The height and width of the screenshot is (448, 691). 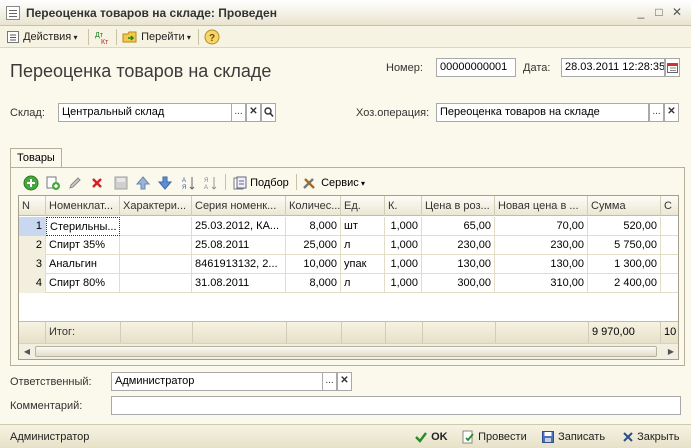 I want to click on minimize-icon: _, so click(x=641, y=12).